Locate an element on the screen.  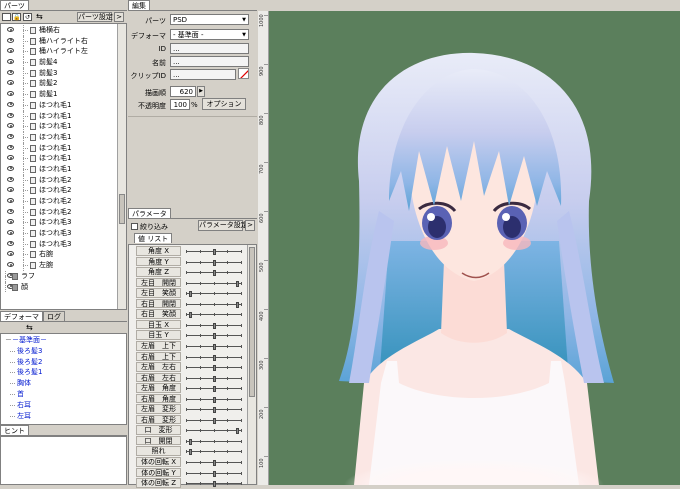
parts-tree-item: 桶ハイライト右 is located at coordinates (63, 41).